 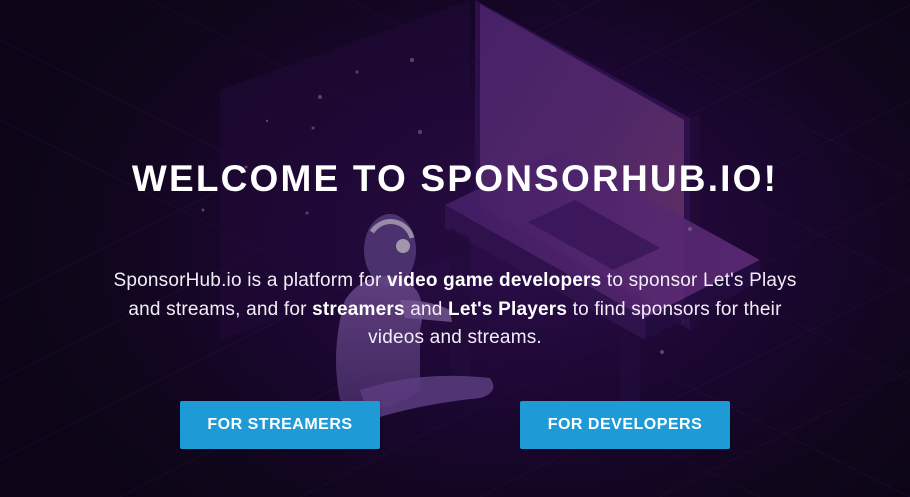 What do you see at coordinates (455, 178) in the screenshot?
I see `page-title: WELCOME TO SPONSORHUB.IO!` at bounding box center [455, 178].